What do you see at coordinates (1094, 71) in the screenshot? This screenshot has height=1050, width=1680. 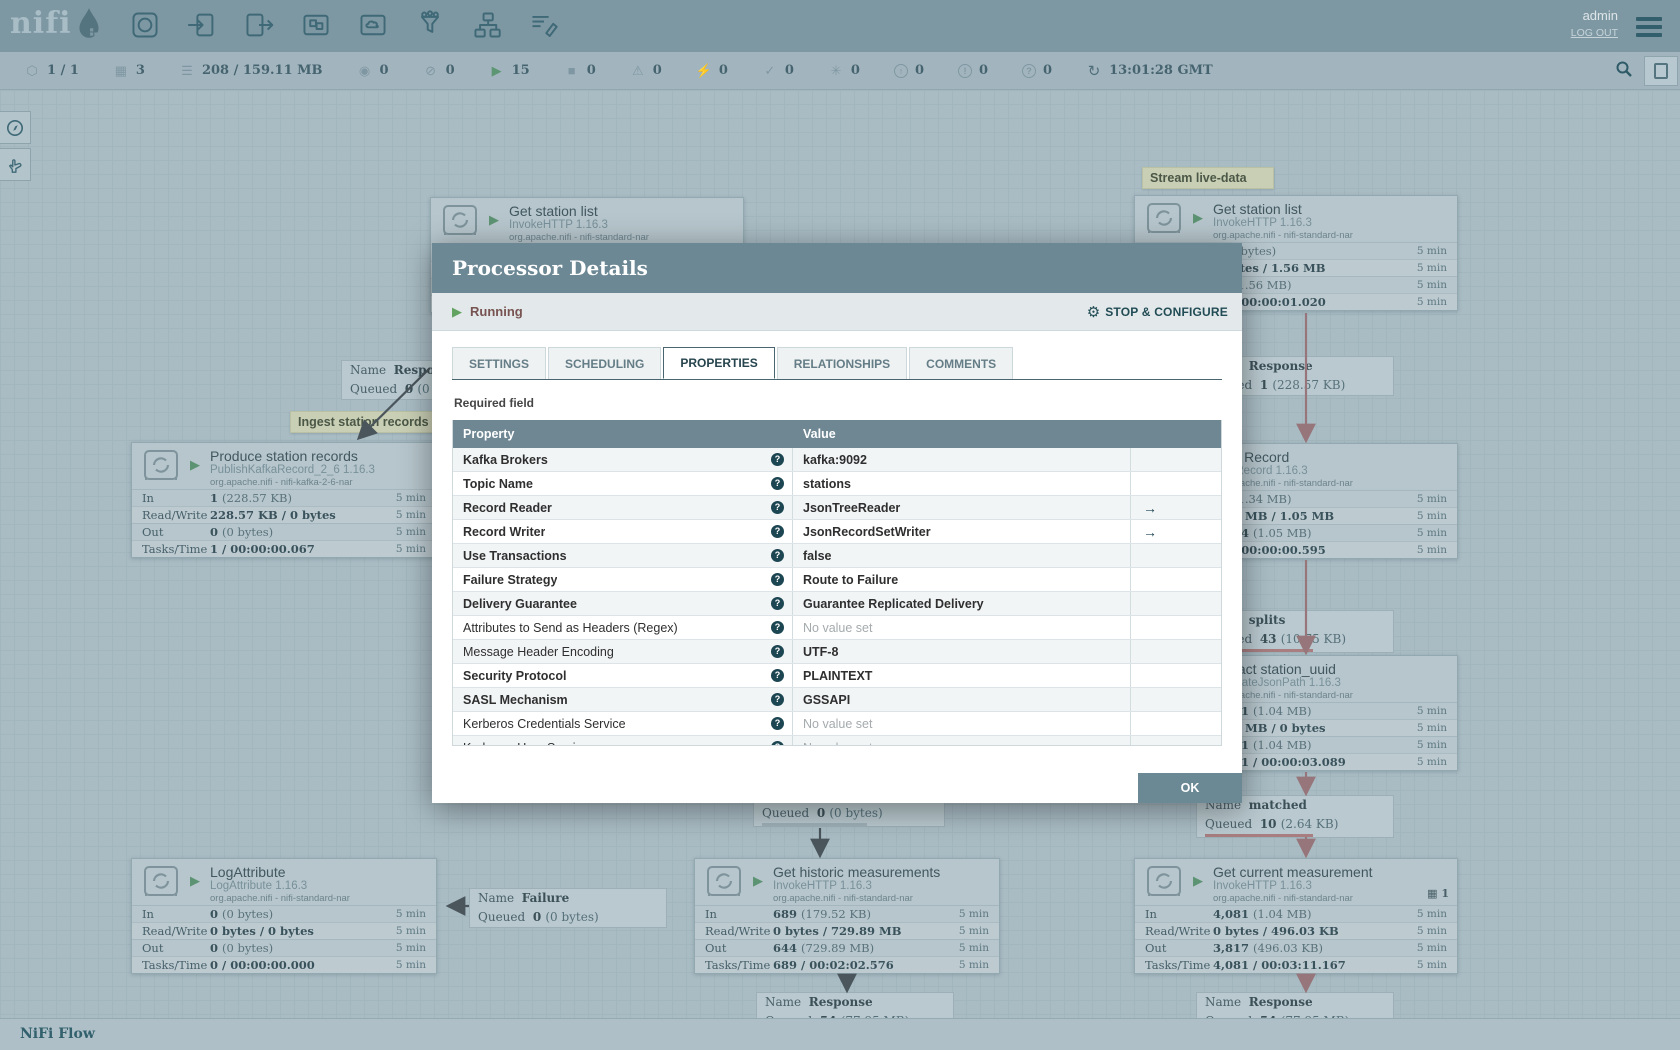 I see `refresh-icon: ↻` at bounding box center [1094, 71].